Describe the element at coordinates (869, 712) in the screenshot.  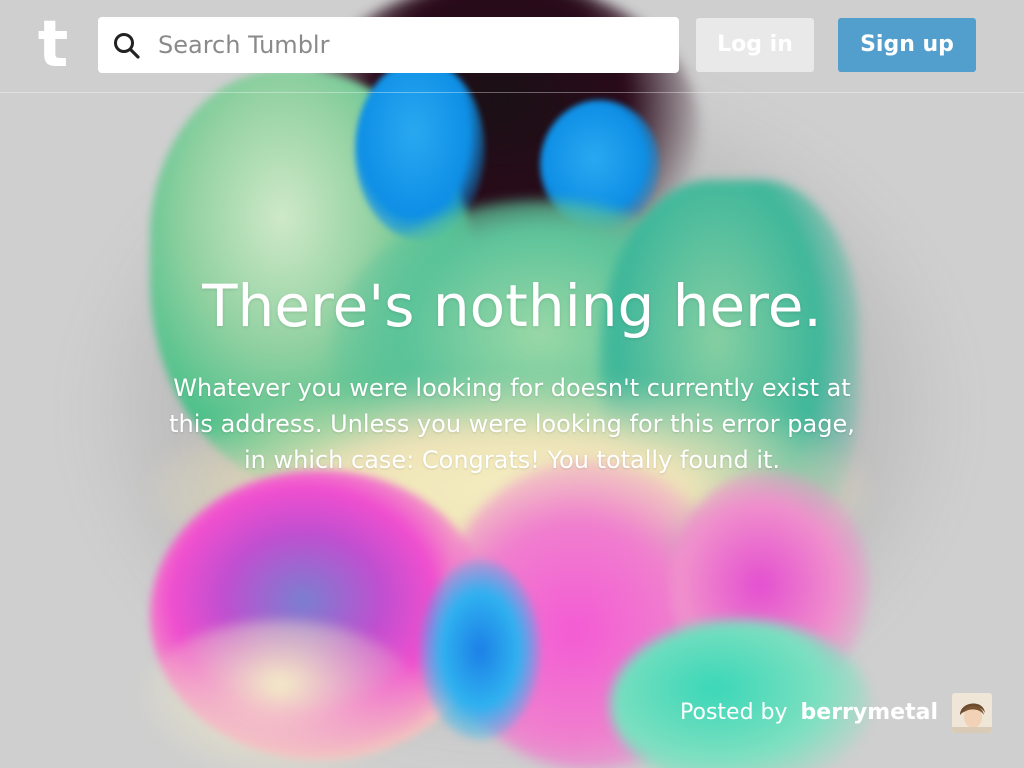
I see `credit-username-link: berrymetal` at that location.